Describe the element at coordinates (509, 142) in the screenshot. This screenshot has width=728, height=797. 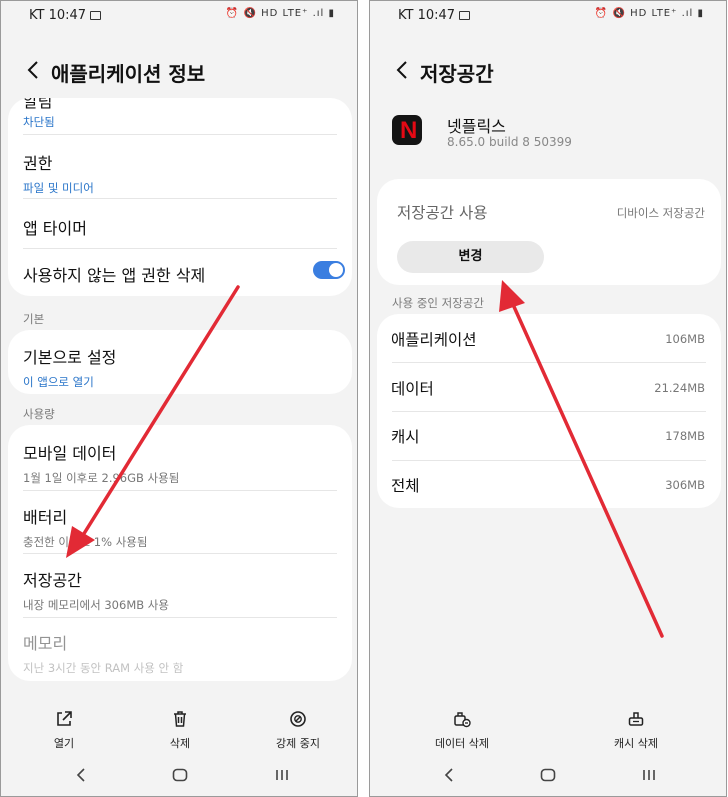
I see `app-version: 8.65.0 build 8 50399` at that location.